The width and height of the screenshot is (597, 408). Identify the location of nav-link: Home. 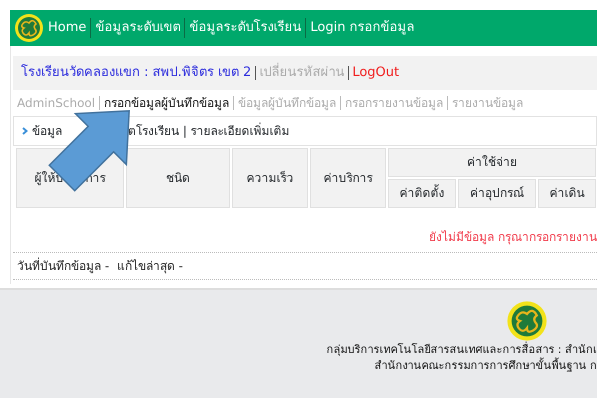
(70, 28).